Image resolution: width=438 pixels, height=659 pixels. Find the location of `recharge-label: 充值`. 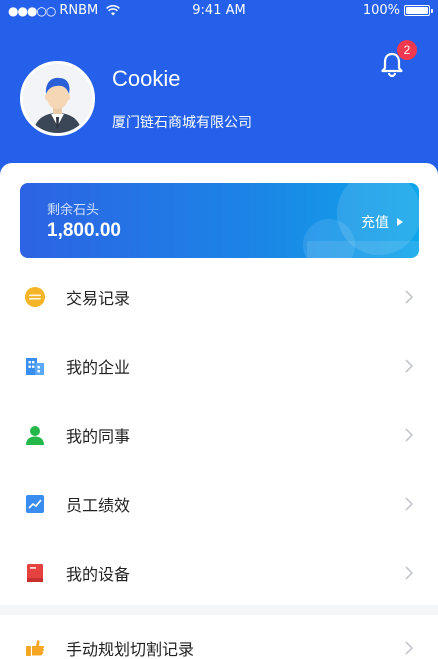

recharge-label: 充值 is located at coordinates (375, 223).